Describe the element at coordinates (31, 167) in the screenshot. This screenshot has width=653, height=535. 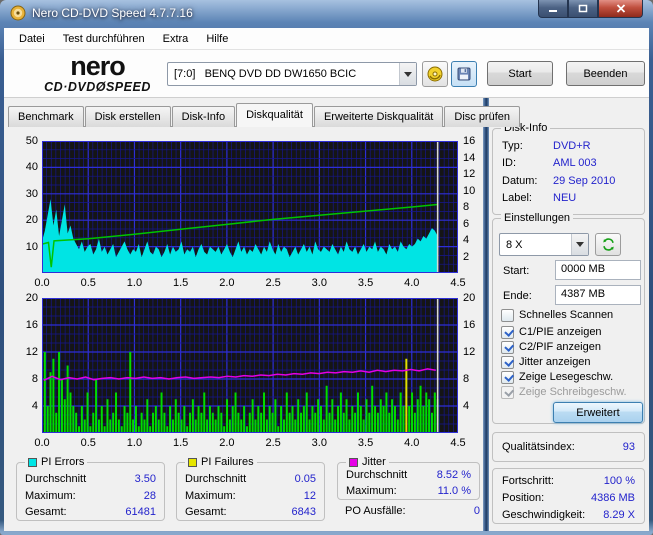
I see `axis-tick-label: 40` at that location.